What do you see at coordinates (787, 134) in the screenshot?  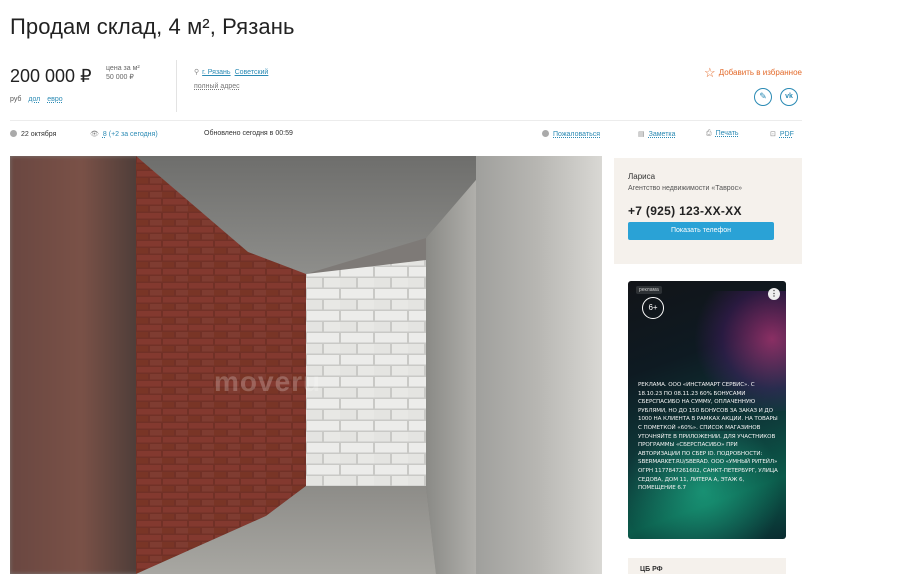 I see `pdf-link-text: PDF` at bounding box center [787, 134].